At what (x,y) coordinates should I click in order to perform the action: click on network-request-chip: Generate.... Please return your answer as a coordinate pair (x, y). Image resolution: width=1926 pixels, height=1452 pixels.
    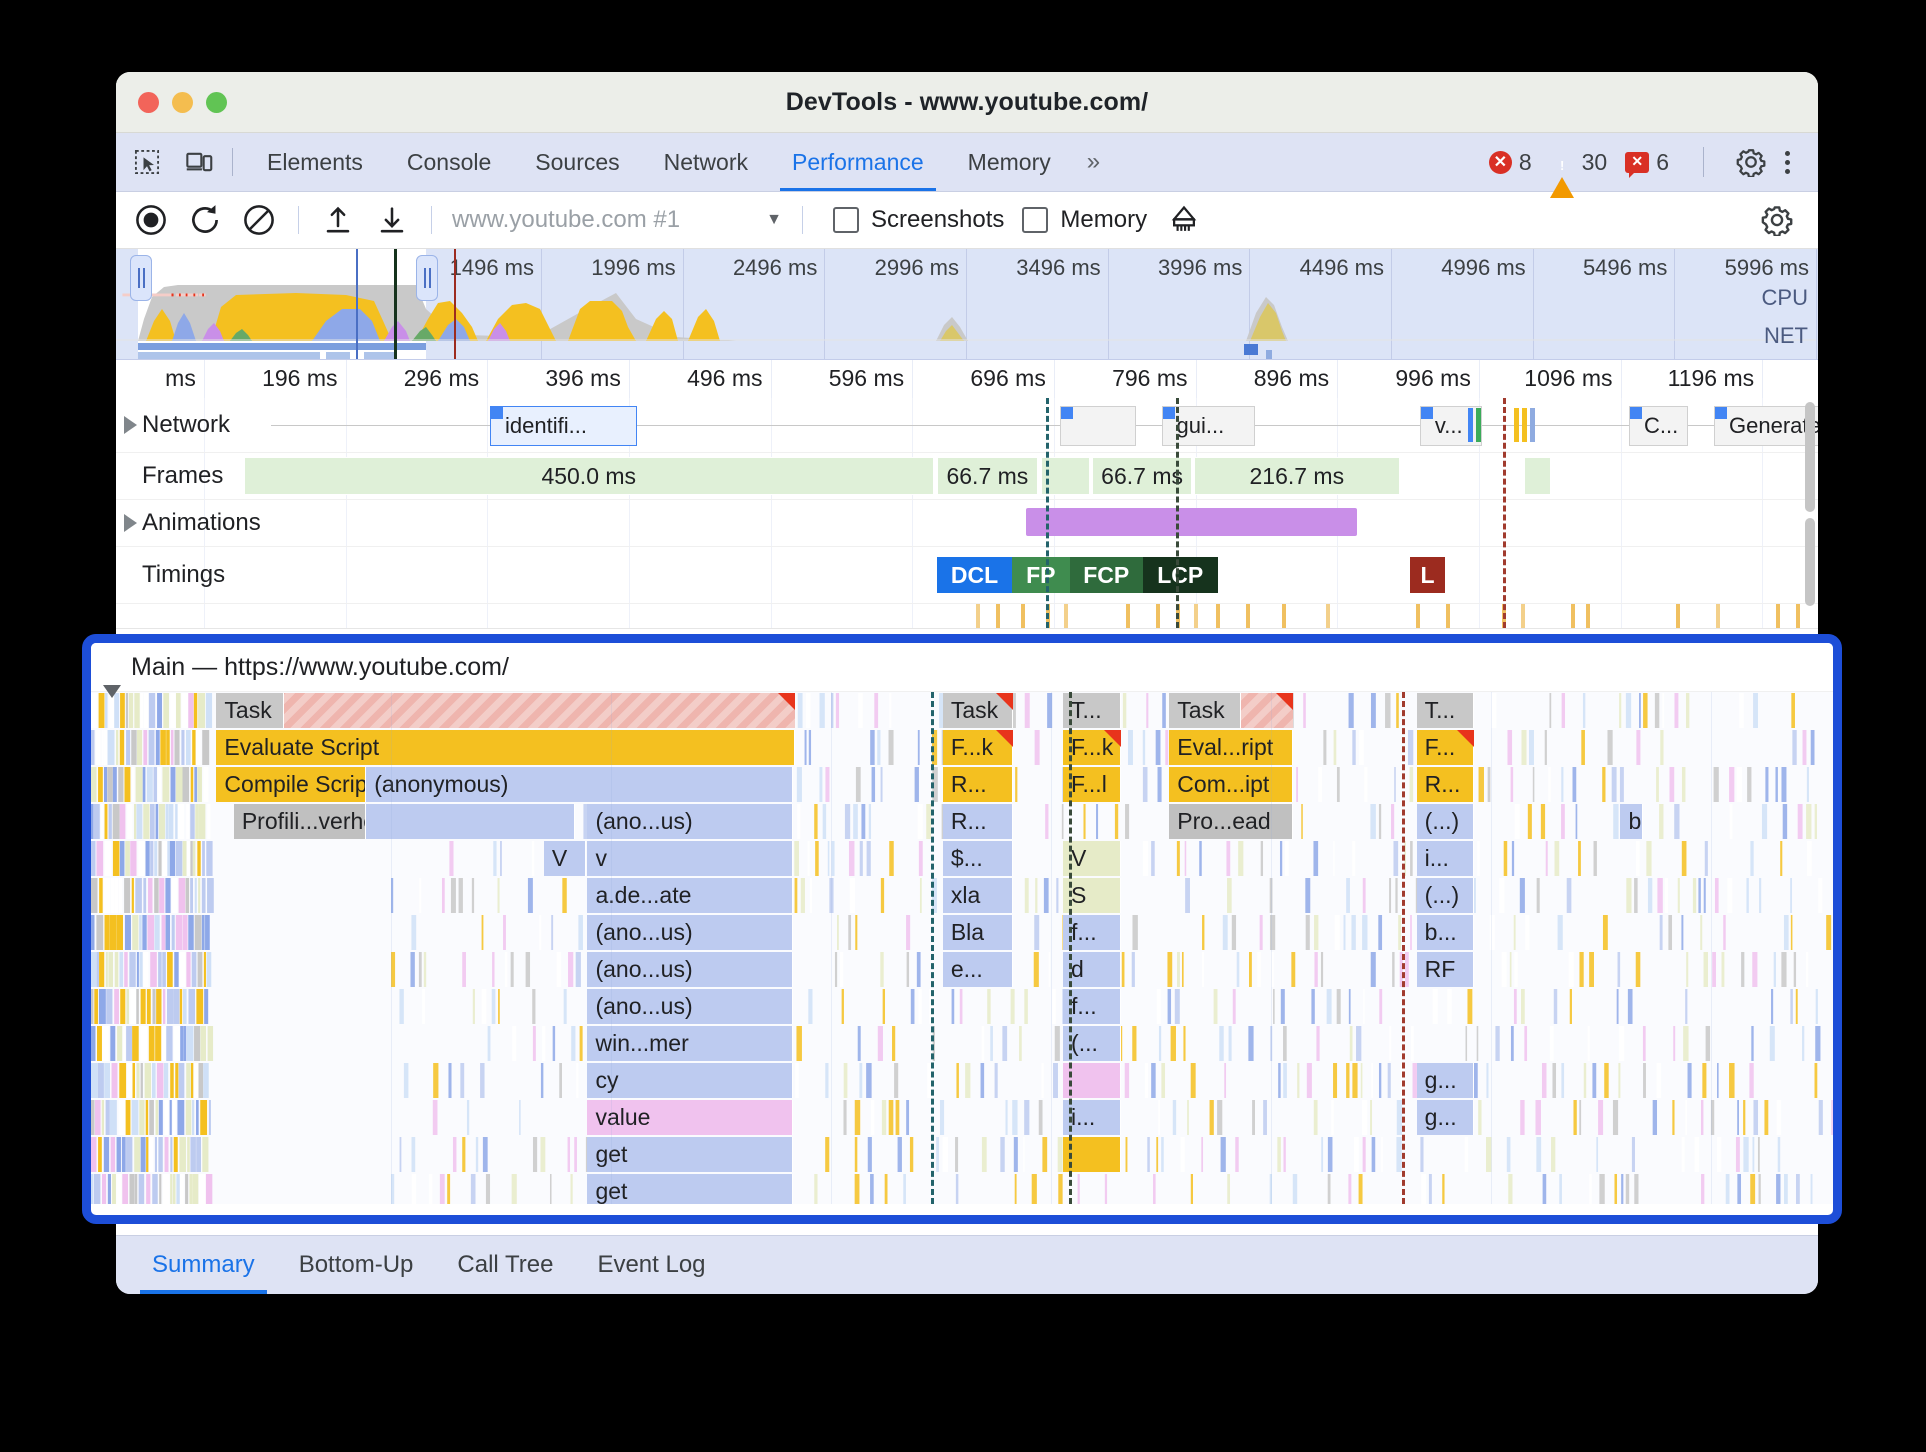
    Looking at the image, I should click on (1766, 426).